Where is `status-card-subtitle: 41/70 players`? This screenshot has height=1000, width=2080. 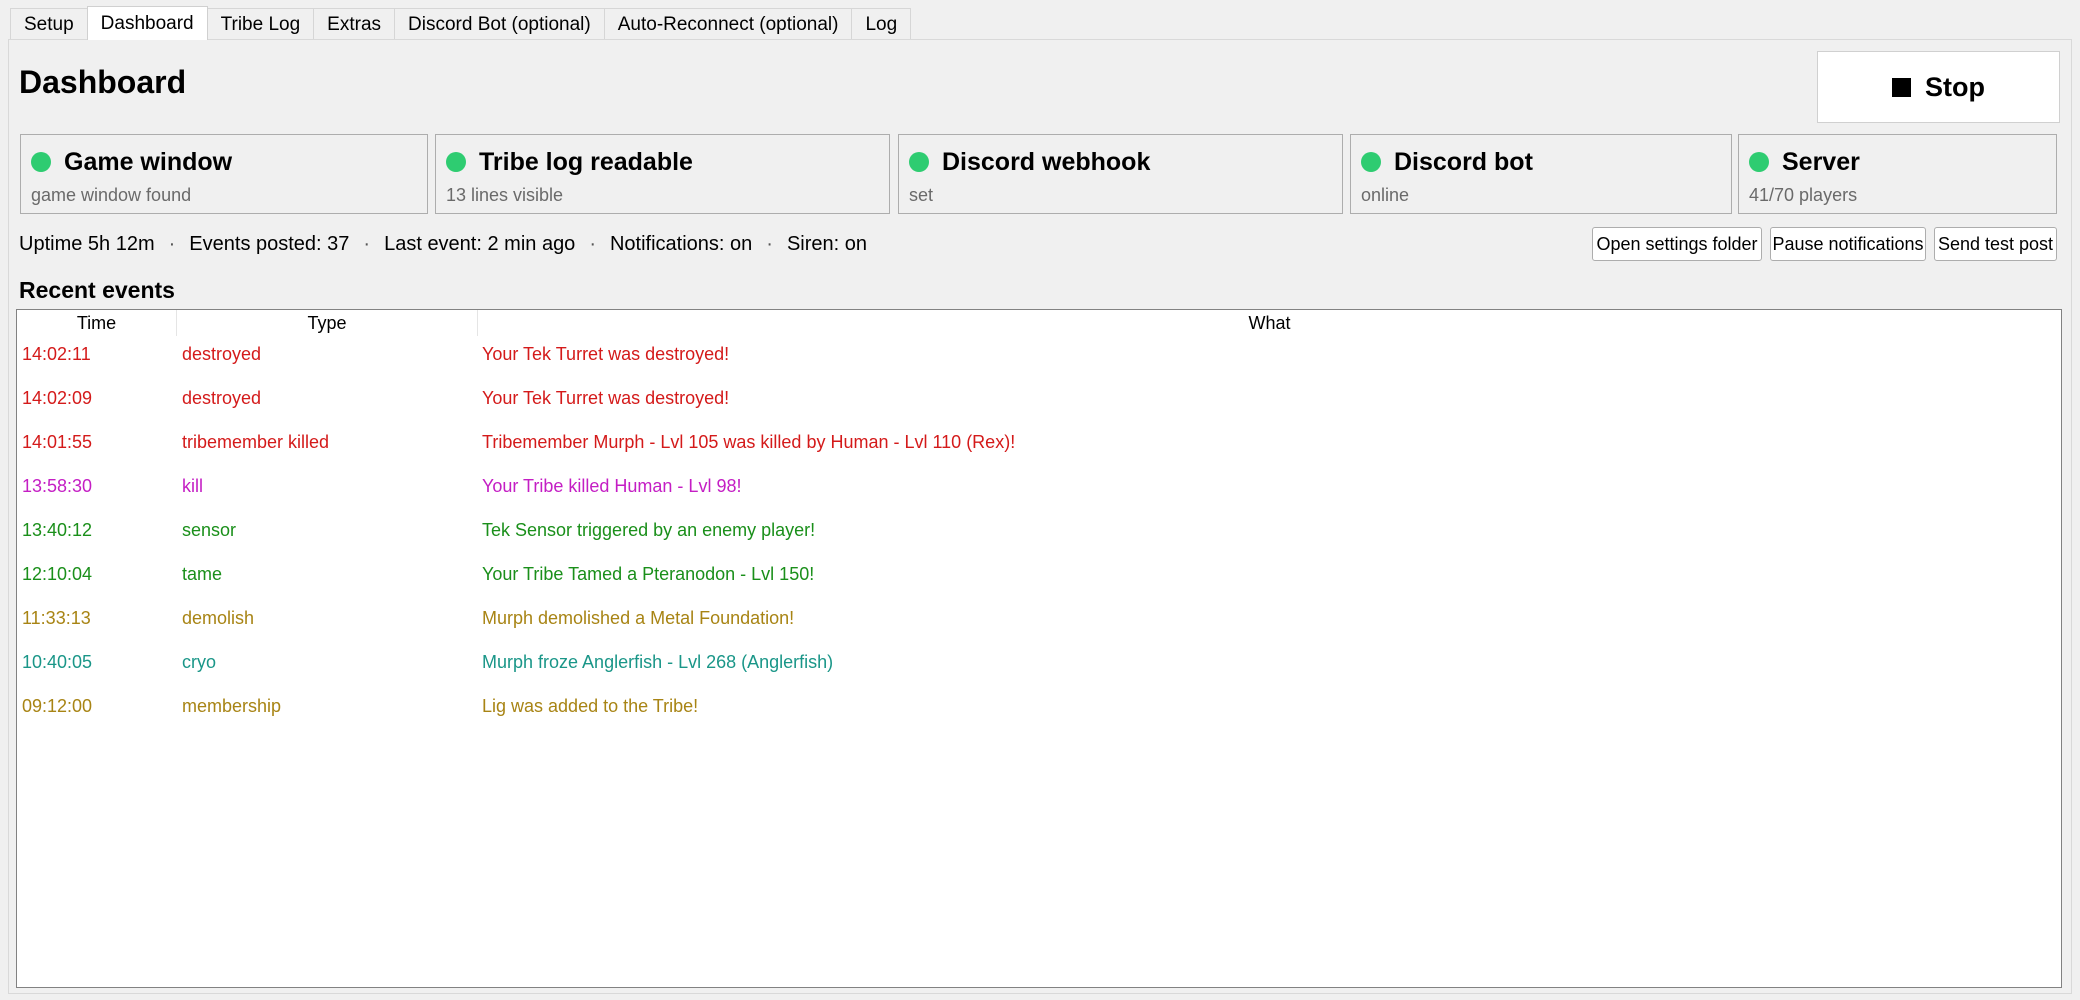
status-card-subtitle: 41/70 players is located at coordinates (1803, 195).